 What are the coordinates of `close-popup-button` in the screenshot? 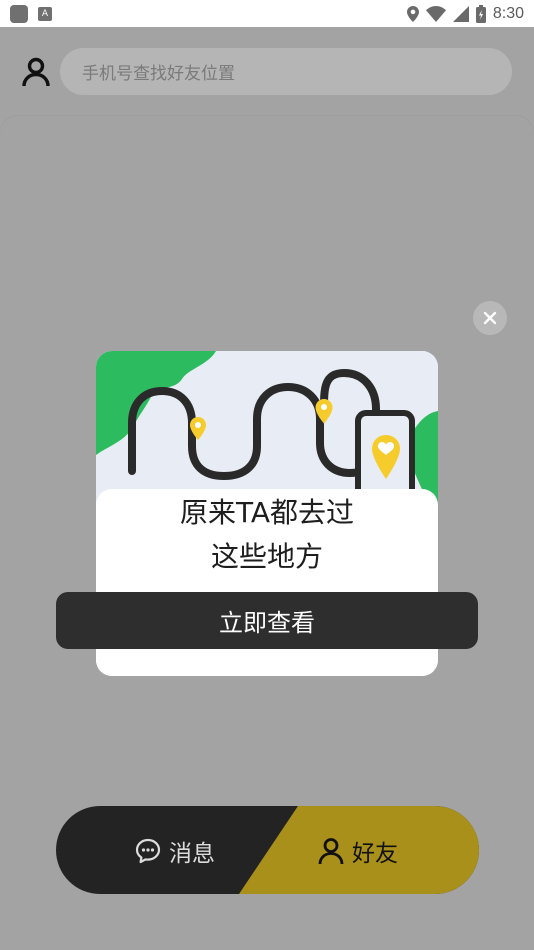 It's located at (490, 318).